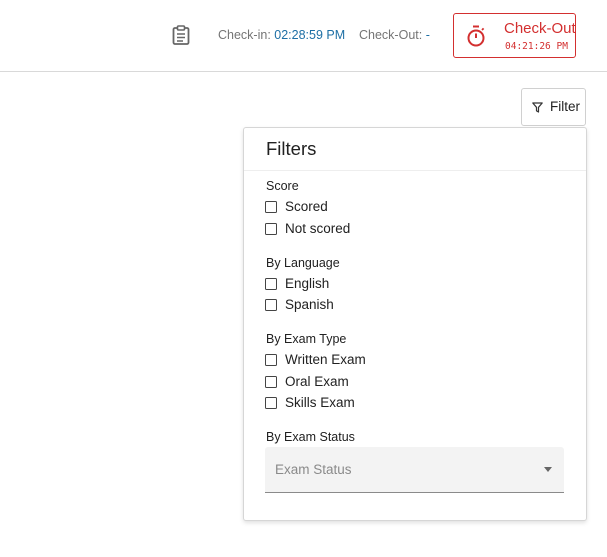 The image size is (607, 557). What do you see at coordinates (310, 437) in the screenshot?
I see `section-exam-status-label: By Exam Status` at bounding box center [310, 437].